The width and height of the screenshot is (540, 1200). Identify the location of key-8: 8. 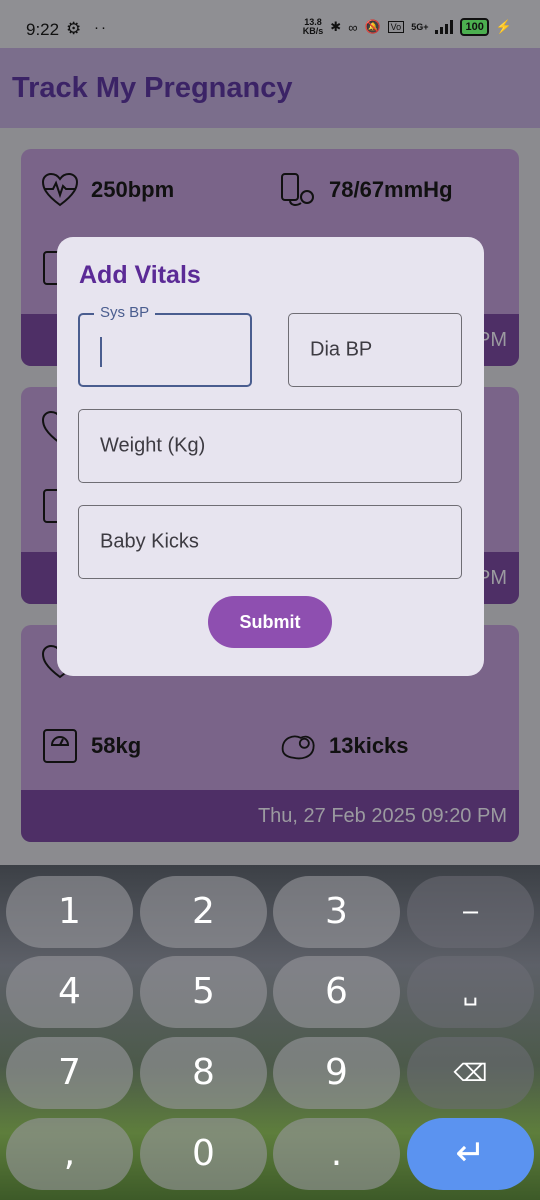
(203, 1073).